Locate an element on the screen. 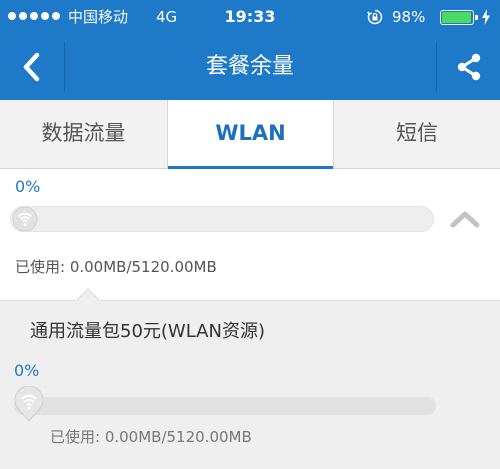 This screenshot has height=469, width=500. share-button is located at coordinates (468, 67).